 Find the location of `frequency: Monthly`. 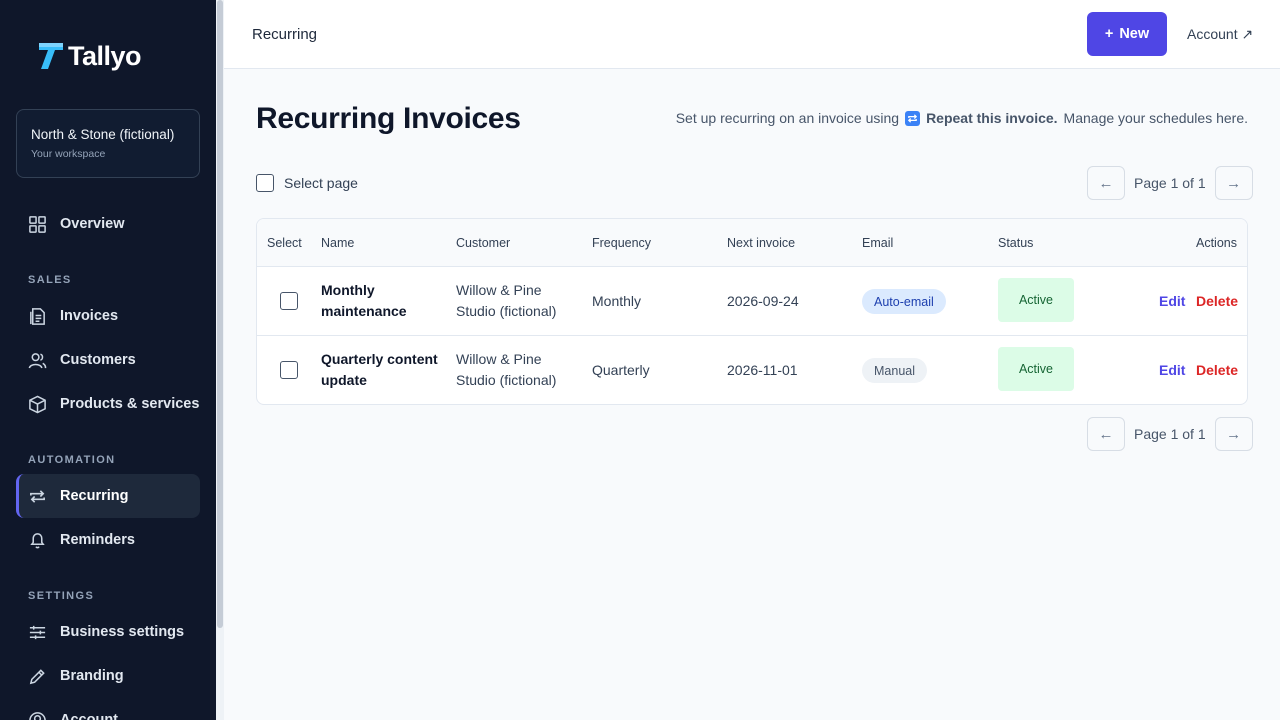

frequency: Monthly is located at coordinates (617, 301).